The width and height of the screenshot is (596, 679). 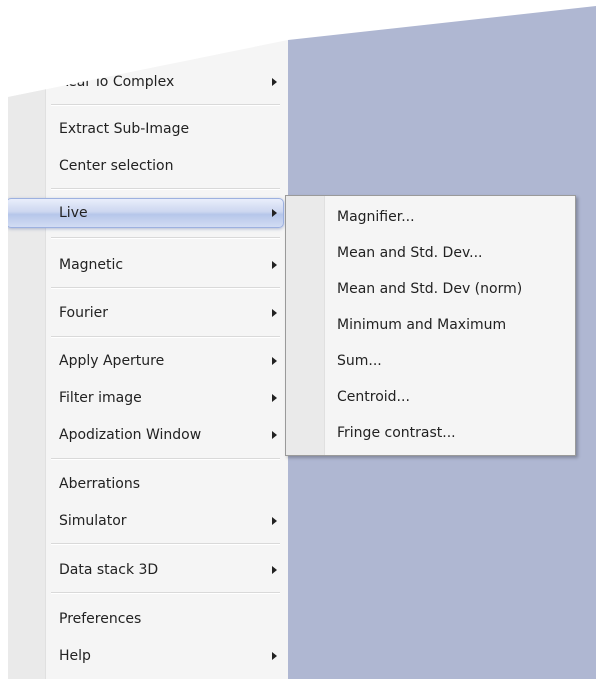 I want to click on menu-item-apodization-window: Apodization Window, so click(x=148, y=435).